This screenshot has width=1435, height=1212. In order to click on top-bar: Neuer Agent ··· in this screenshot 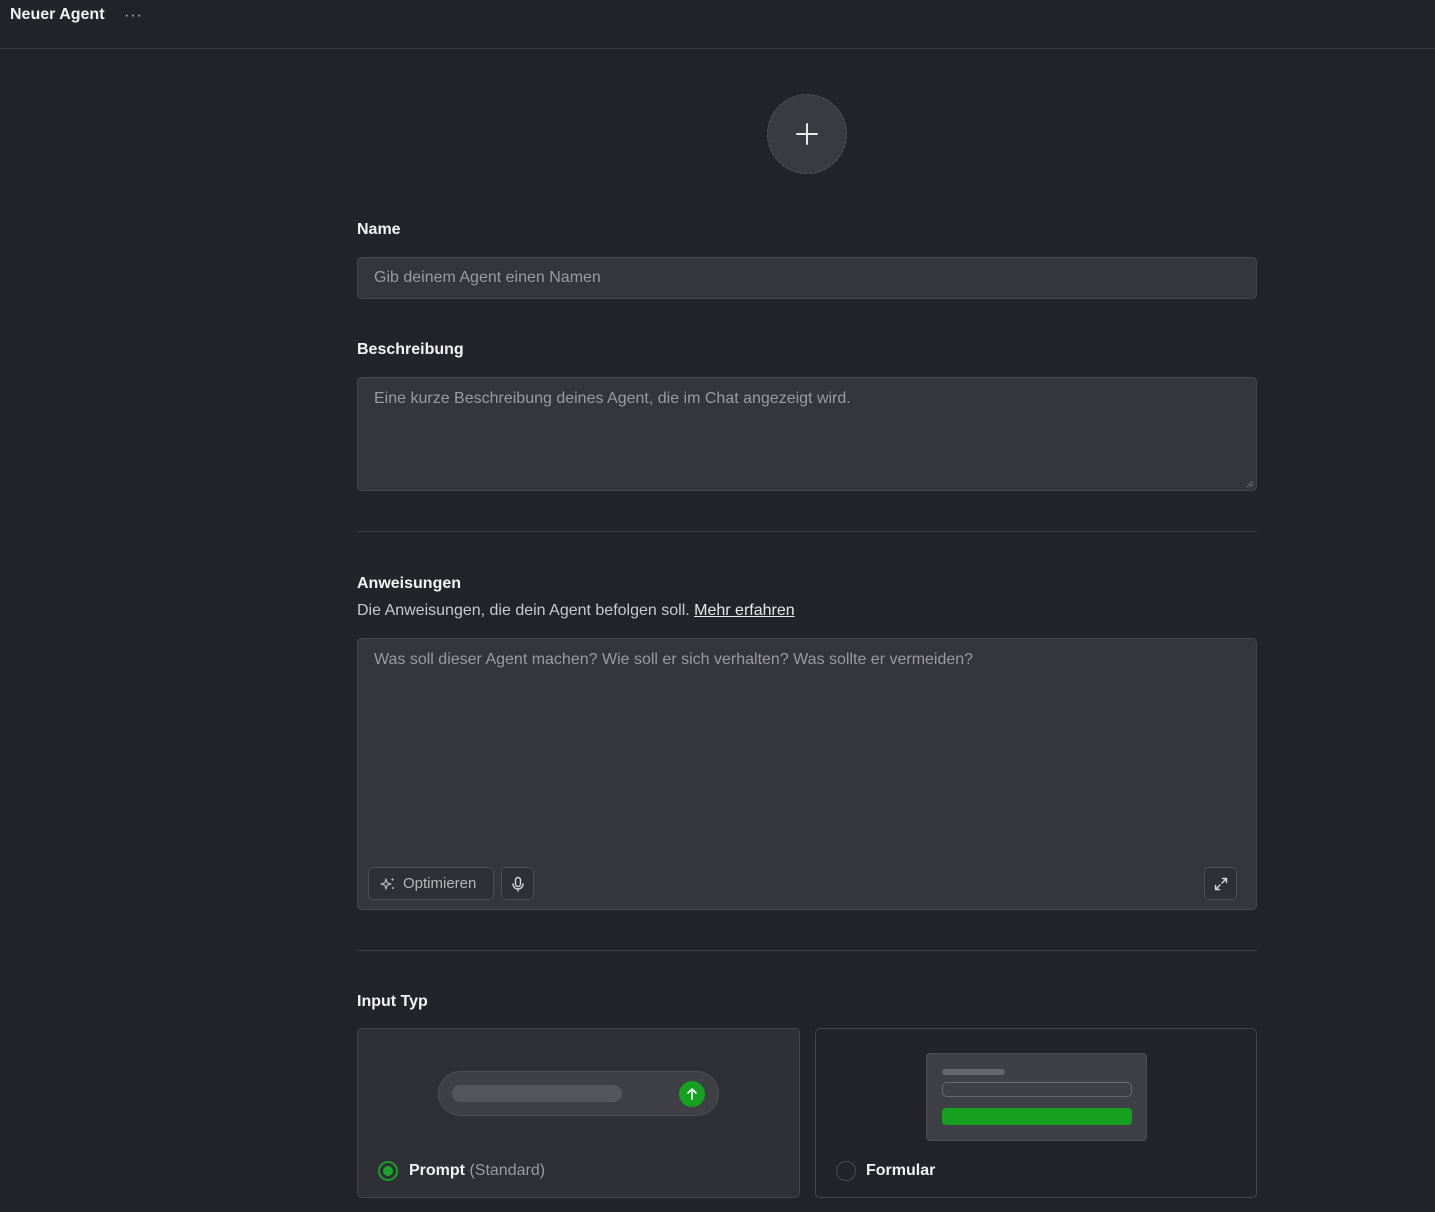, I will do `click(717, 24)`.